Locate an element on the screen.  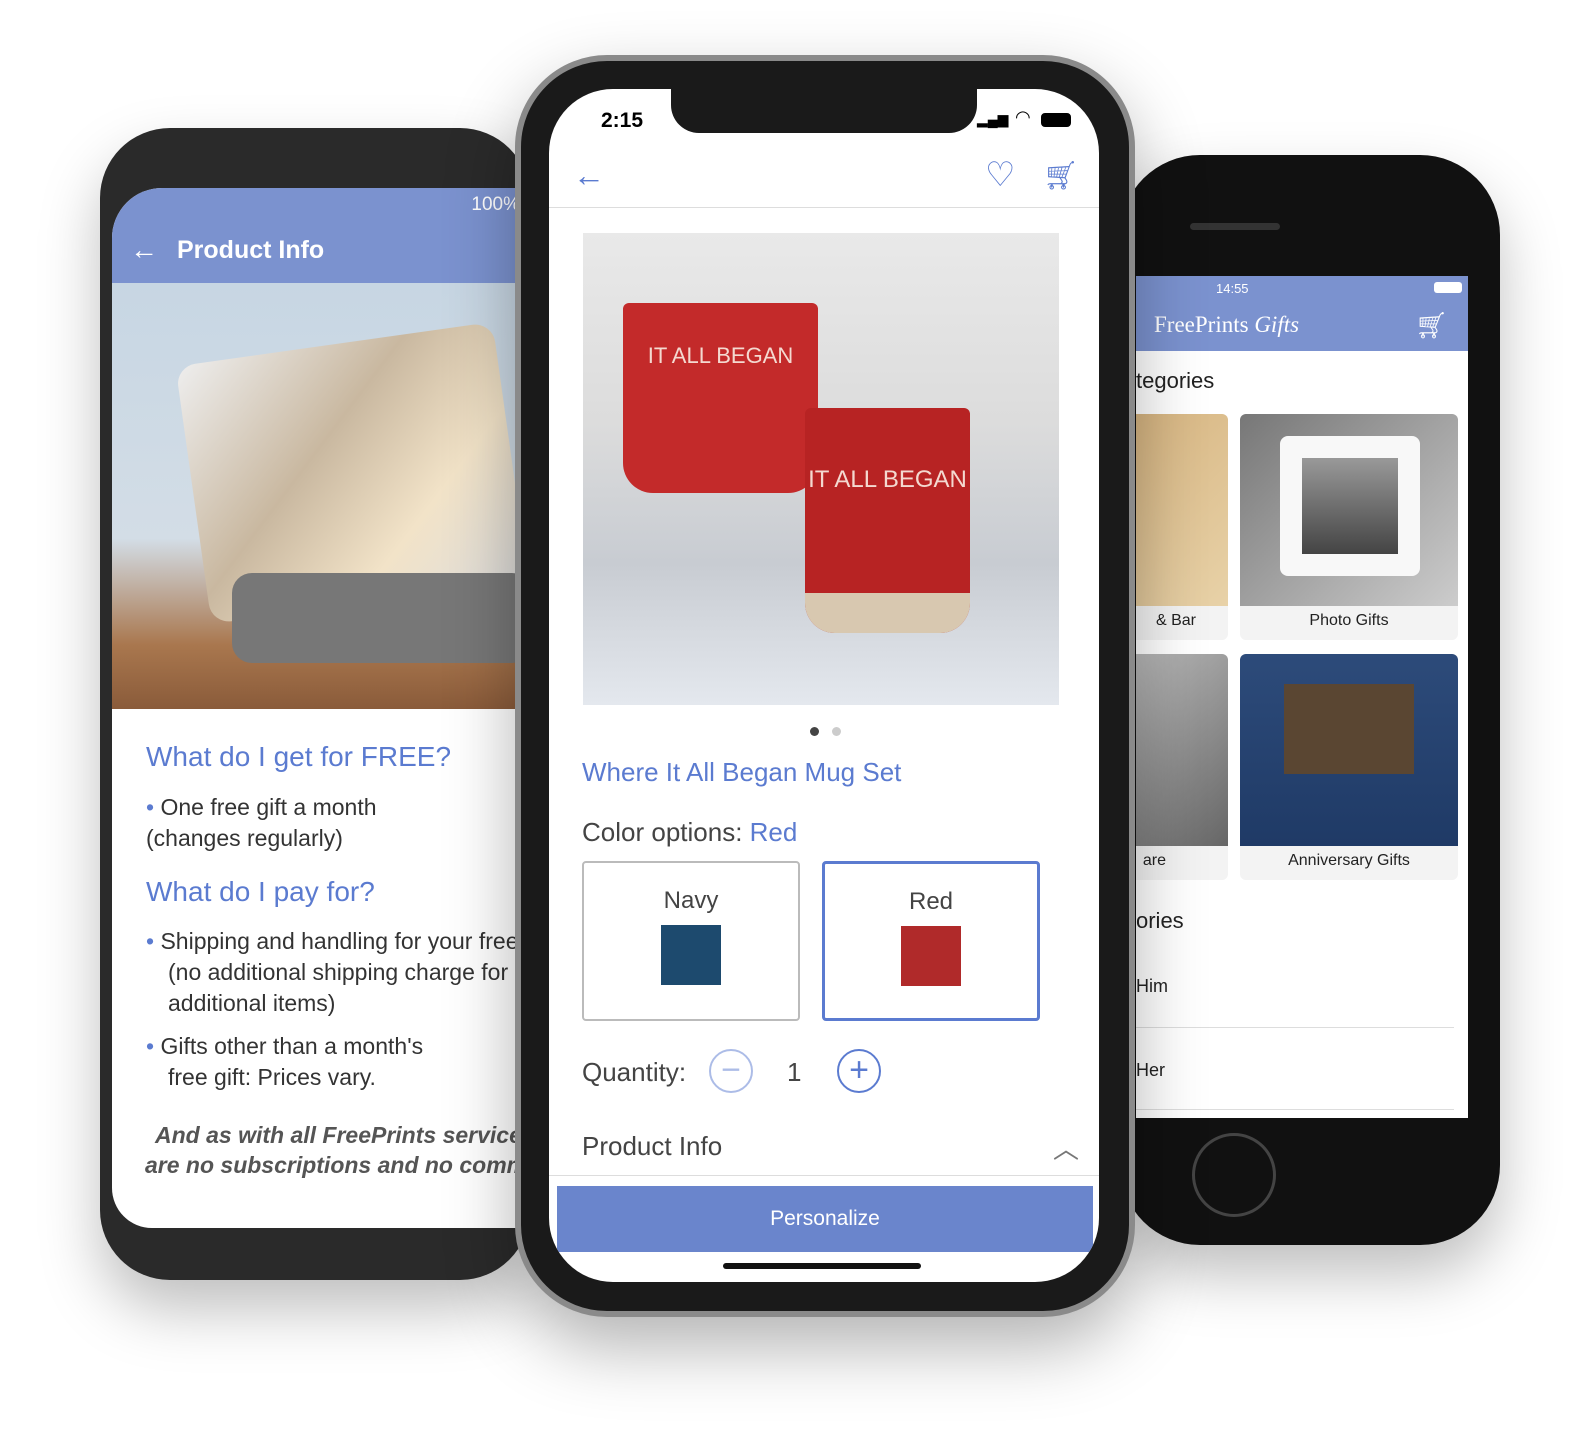
quantity-label: Quantity: is located at coordinates (634, 1072).